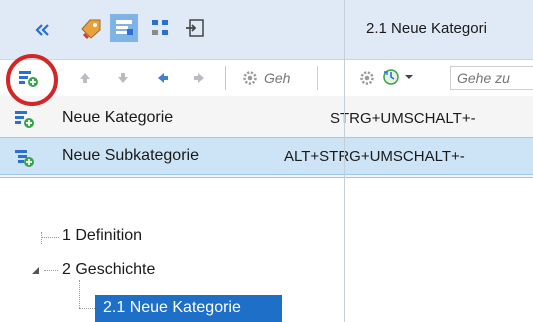 The image size is (533, 322). Describe the element at coordinates (160, 28) in the screenshot. I see `structure-icon` at that location.